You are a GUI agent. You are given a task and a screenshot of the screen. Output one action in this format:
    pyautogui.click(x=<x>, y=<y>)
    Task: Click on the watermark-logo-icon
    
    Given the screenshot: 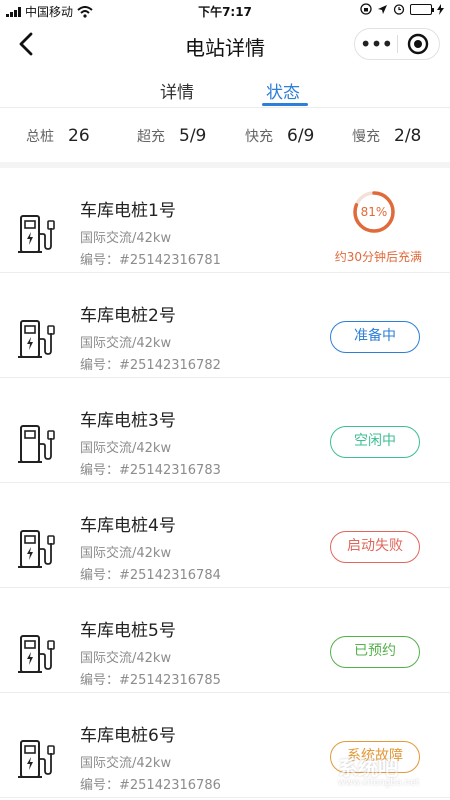 What is the action you would take?
    pyautogui.click(x=317, y=769)
    